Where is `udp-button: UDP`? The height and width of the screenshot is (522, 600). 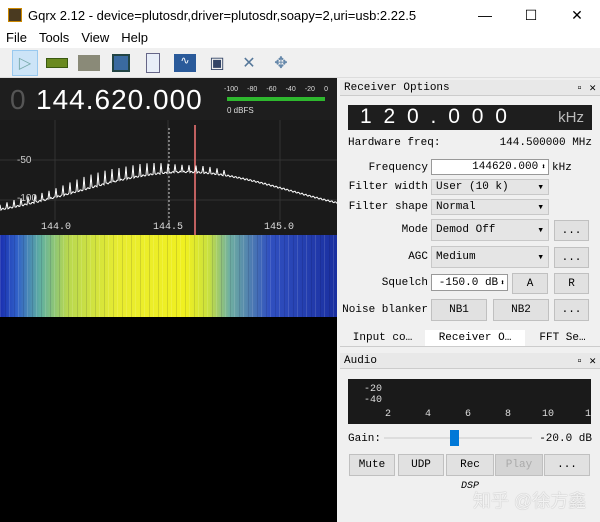 udp-button: UDP is located at coordinates (421, 465).